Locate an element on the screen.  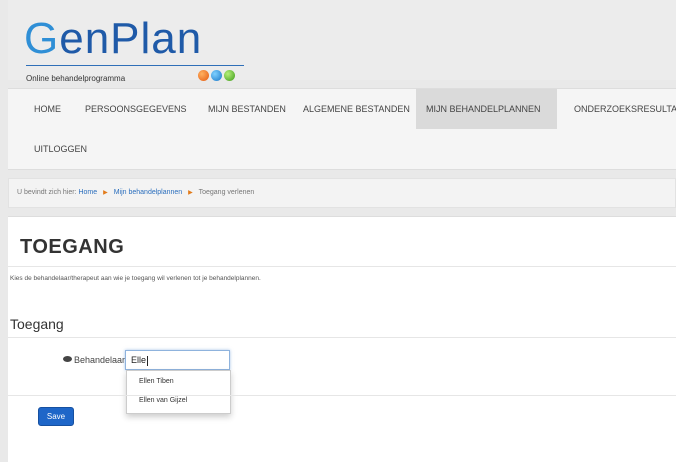
logo-underline is located at coordinates (135, 65).